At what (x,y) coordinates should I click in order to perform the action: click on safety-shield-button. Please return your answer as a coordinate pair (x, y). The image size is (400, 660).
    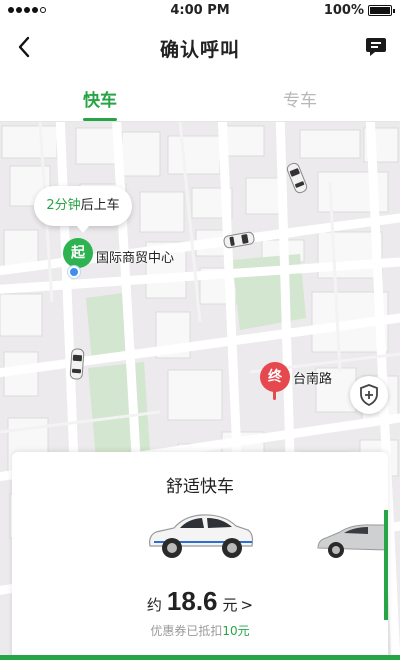
    Looking at the image, I should click on (369, 395).